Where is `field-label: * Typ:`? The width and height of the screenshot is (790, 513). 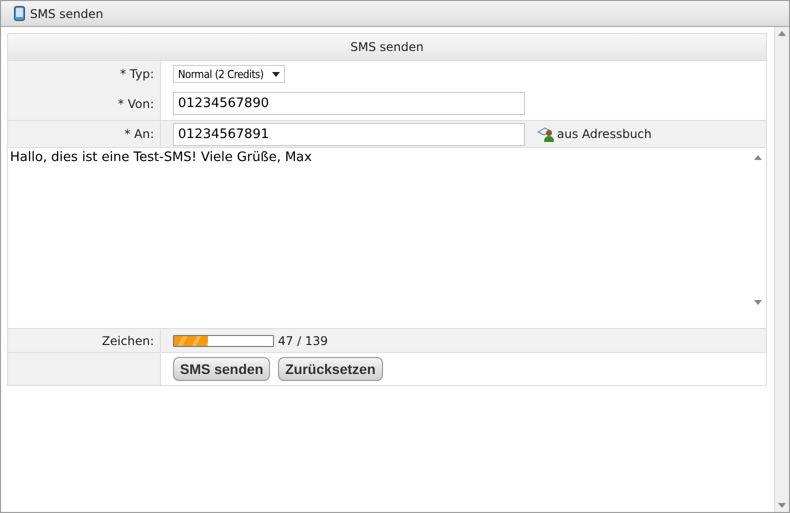
field-label: * Typ: is located at coordinates (137, 74).